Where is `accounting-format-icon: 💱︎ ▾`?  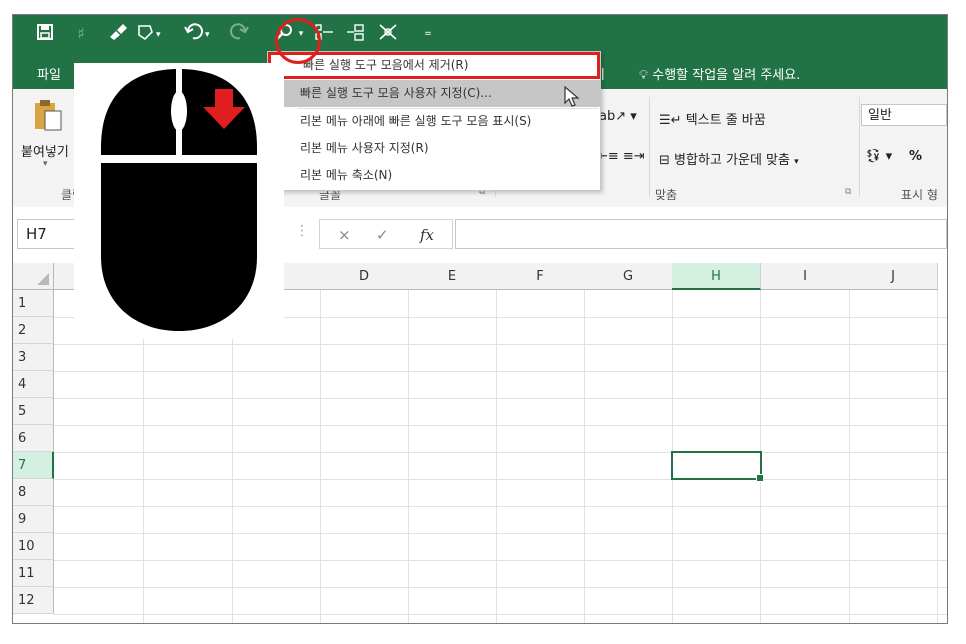 accounting-format-icon: 💱︎ ▾ is located at coordinates (878, 156).